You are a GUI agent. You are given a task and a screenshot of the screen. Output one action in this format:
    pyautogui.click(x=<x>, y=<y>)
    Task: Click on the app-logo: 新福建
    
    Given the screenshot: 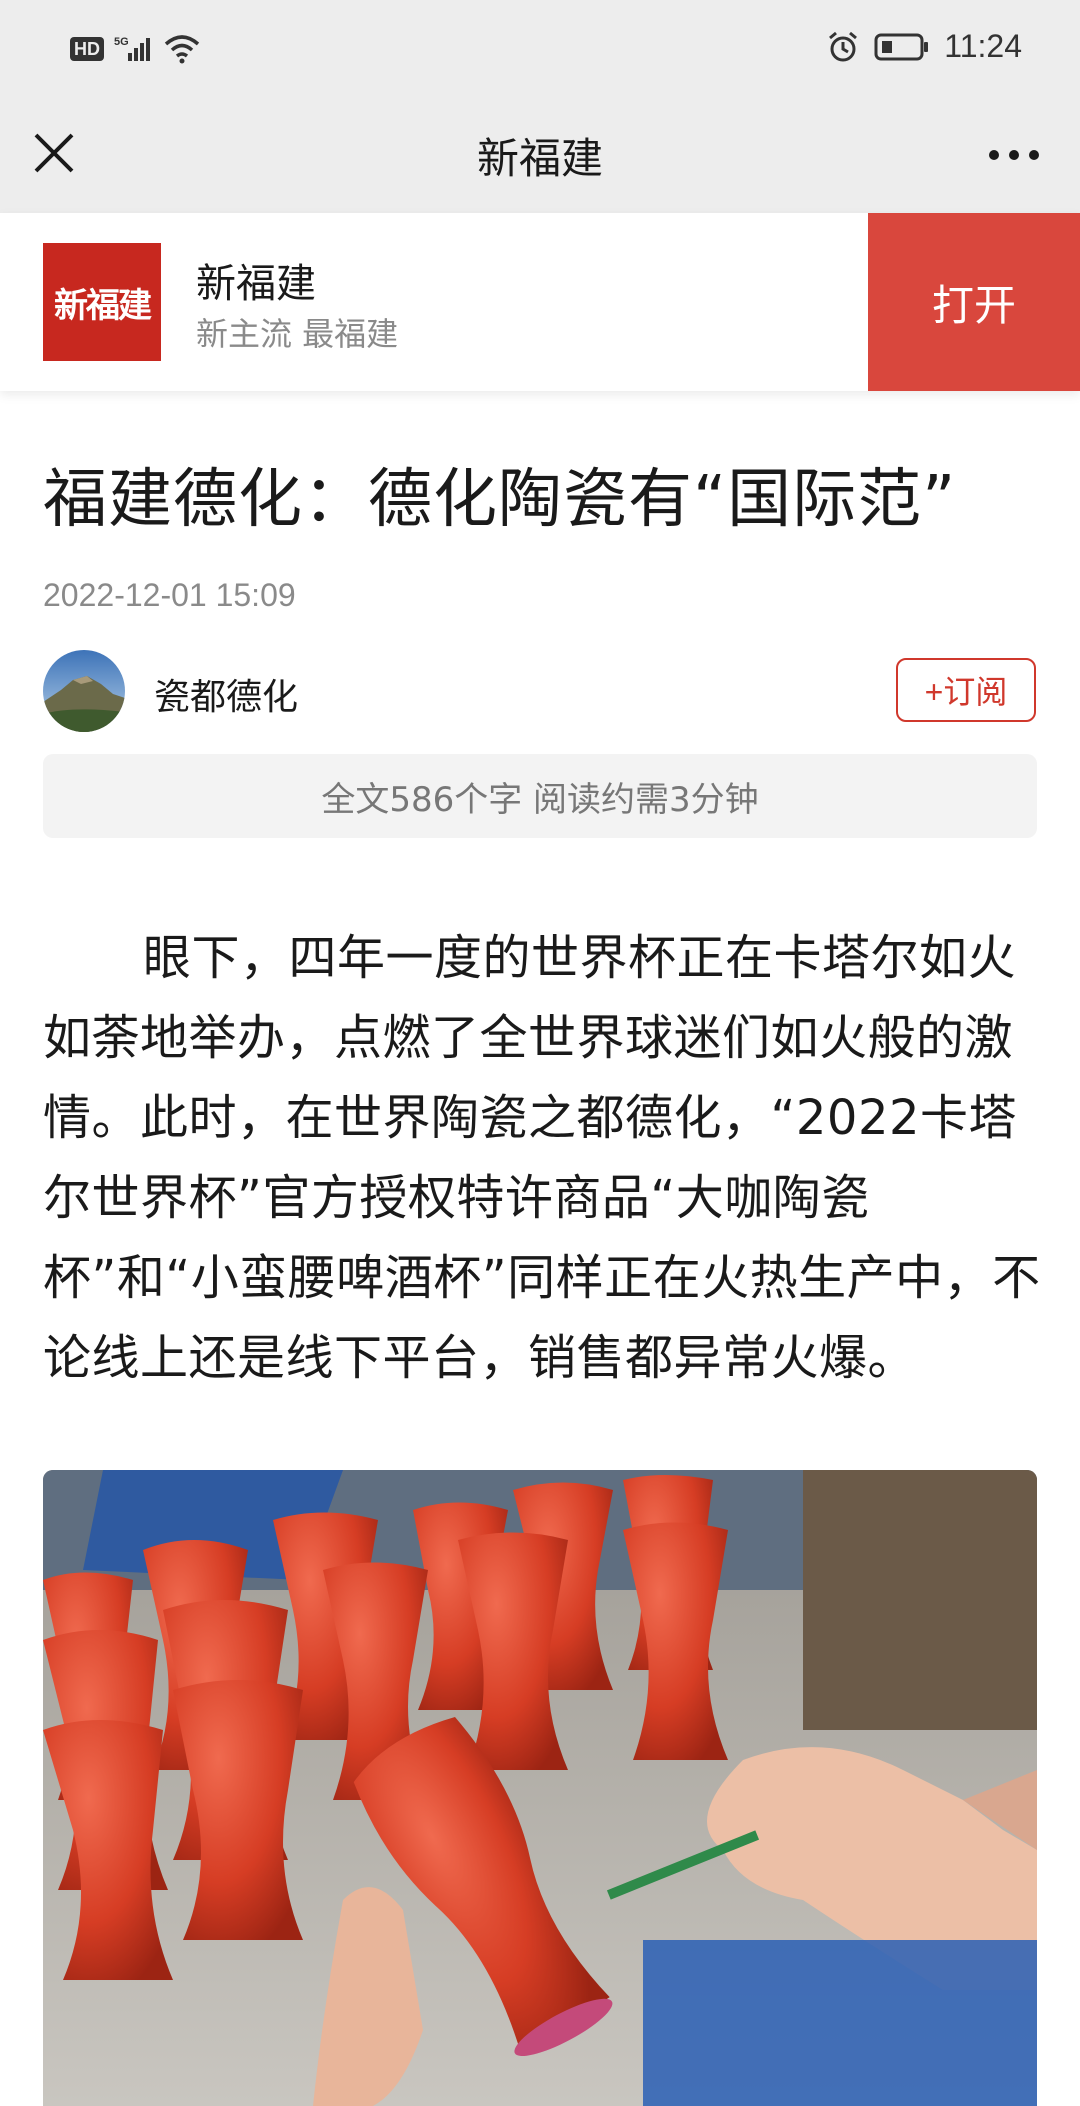 What is the action you would take?
    pyautogui.click(x=102, y=302)
    